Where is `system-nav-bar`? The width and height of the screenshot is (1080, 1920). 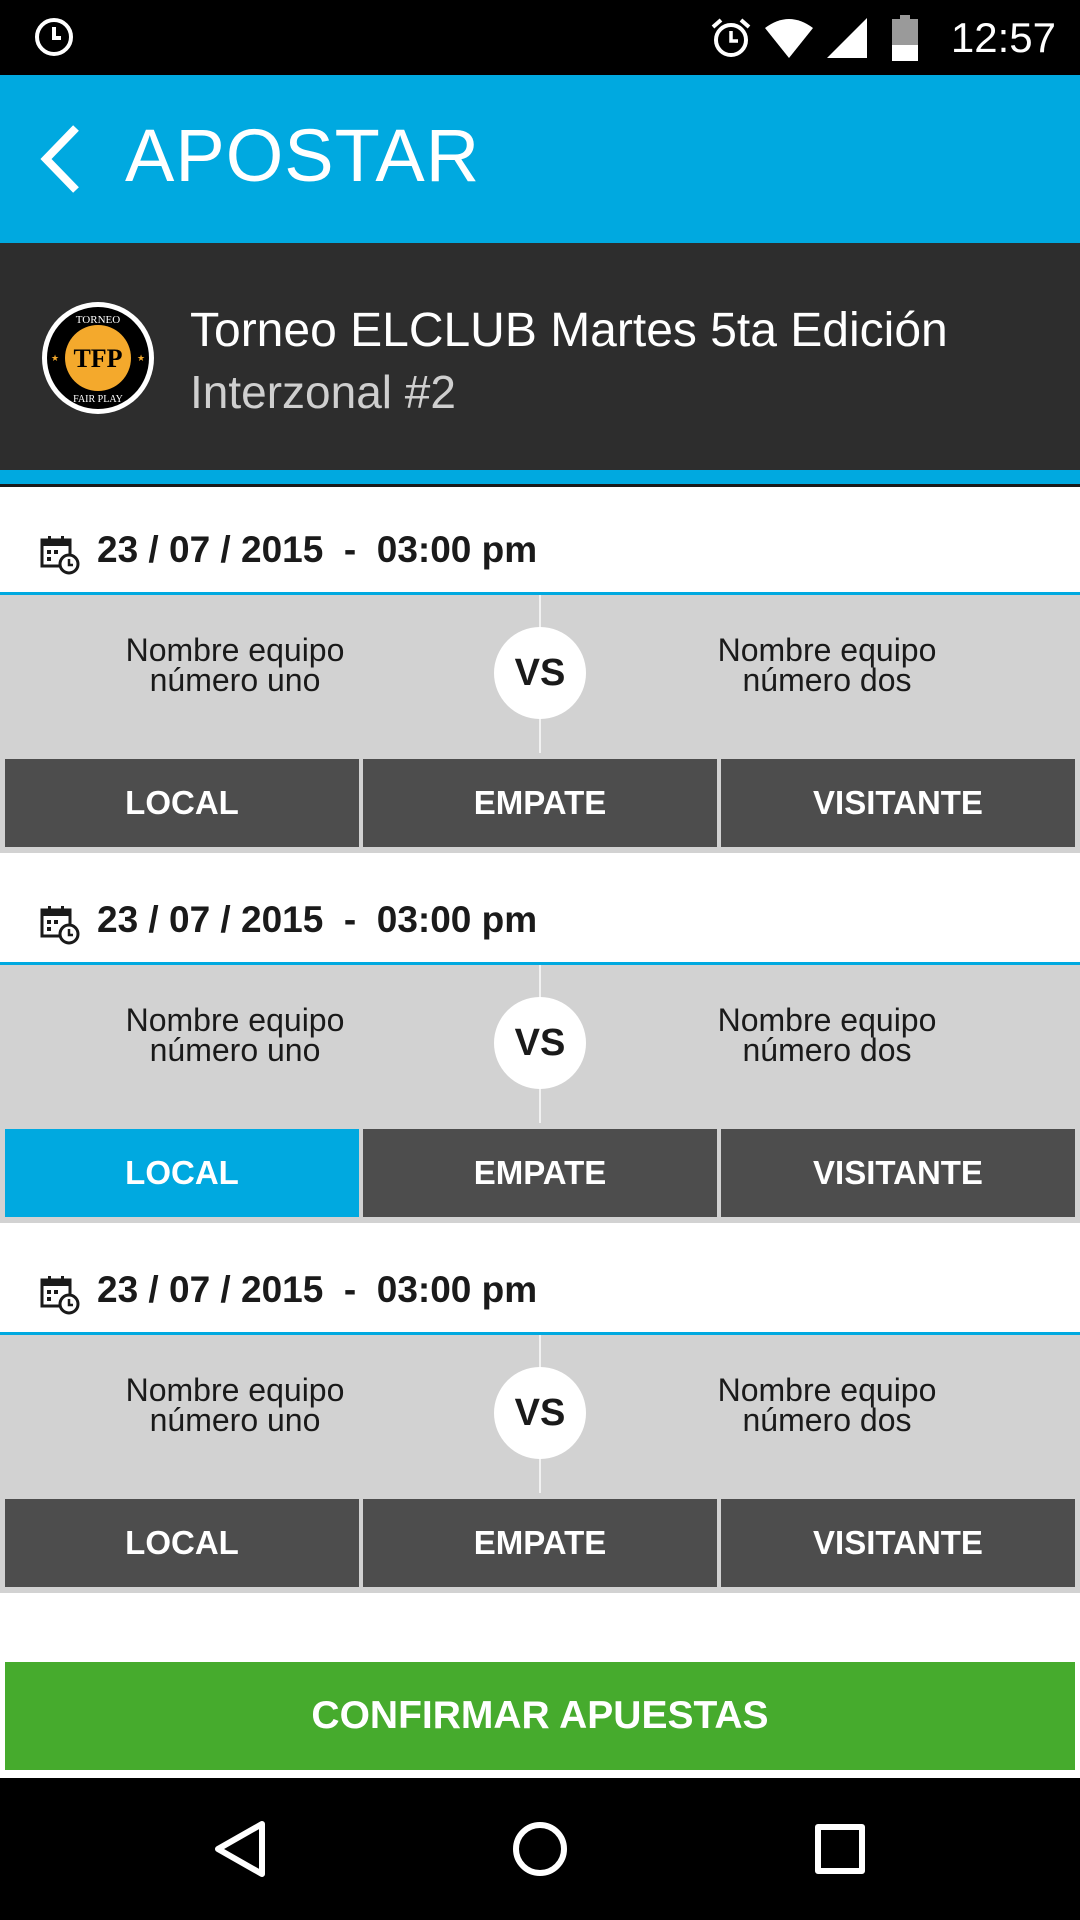 system-nav-bar is located at coordinates (540, 1849).